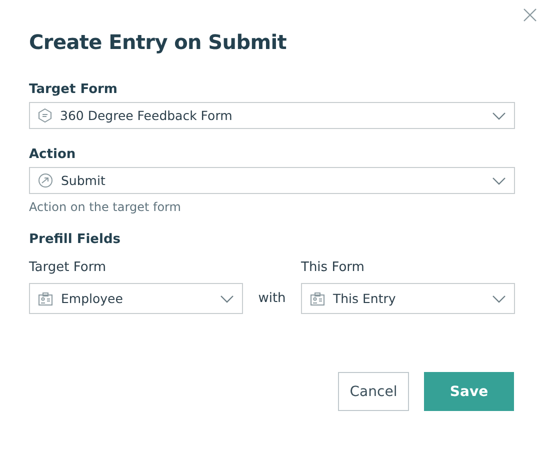  I want to click on section-label: Prefill Fields, so click(75, 239).